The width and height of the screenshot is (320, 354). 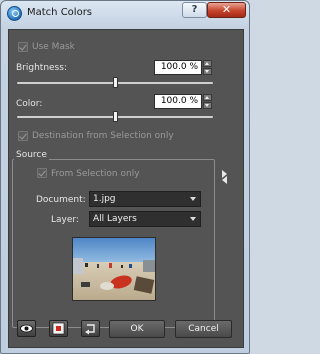 I want to click on color-slider-thumb, so click(x=115, y=116).